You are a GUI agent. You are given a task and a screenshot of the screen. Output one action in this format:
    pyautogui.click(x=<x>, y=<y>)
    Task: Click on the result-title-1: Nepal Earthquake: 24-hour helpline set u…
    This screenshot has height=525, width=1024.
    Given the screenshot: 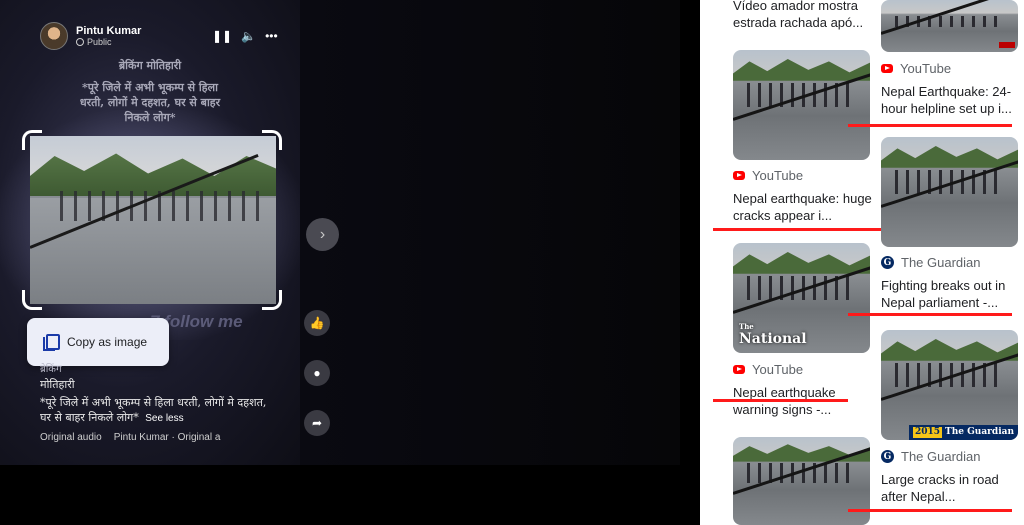 What is the action you would take?
    pyautogui.click(x=950, y=100)
    